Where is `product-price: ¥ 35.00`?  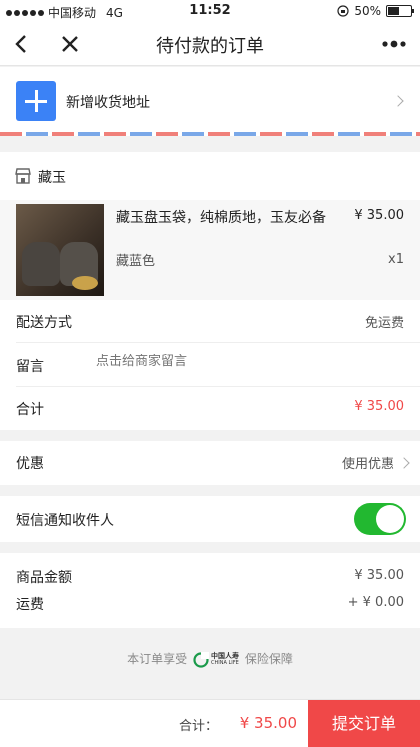 product-price: ¥ 35.00 is located at coordinates (379, 215).